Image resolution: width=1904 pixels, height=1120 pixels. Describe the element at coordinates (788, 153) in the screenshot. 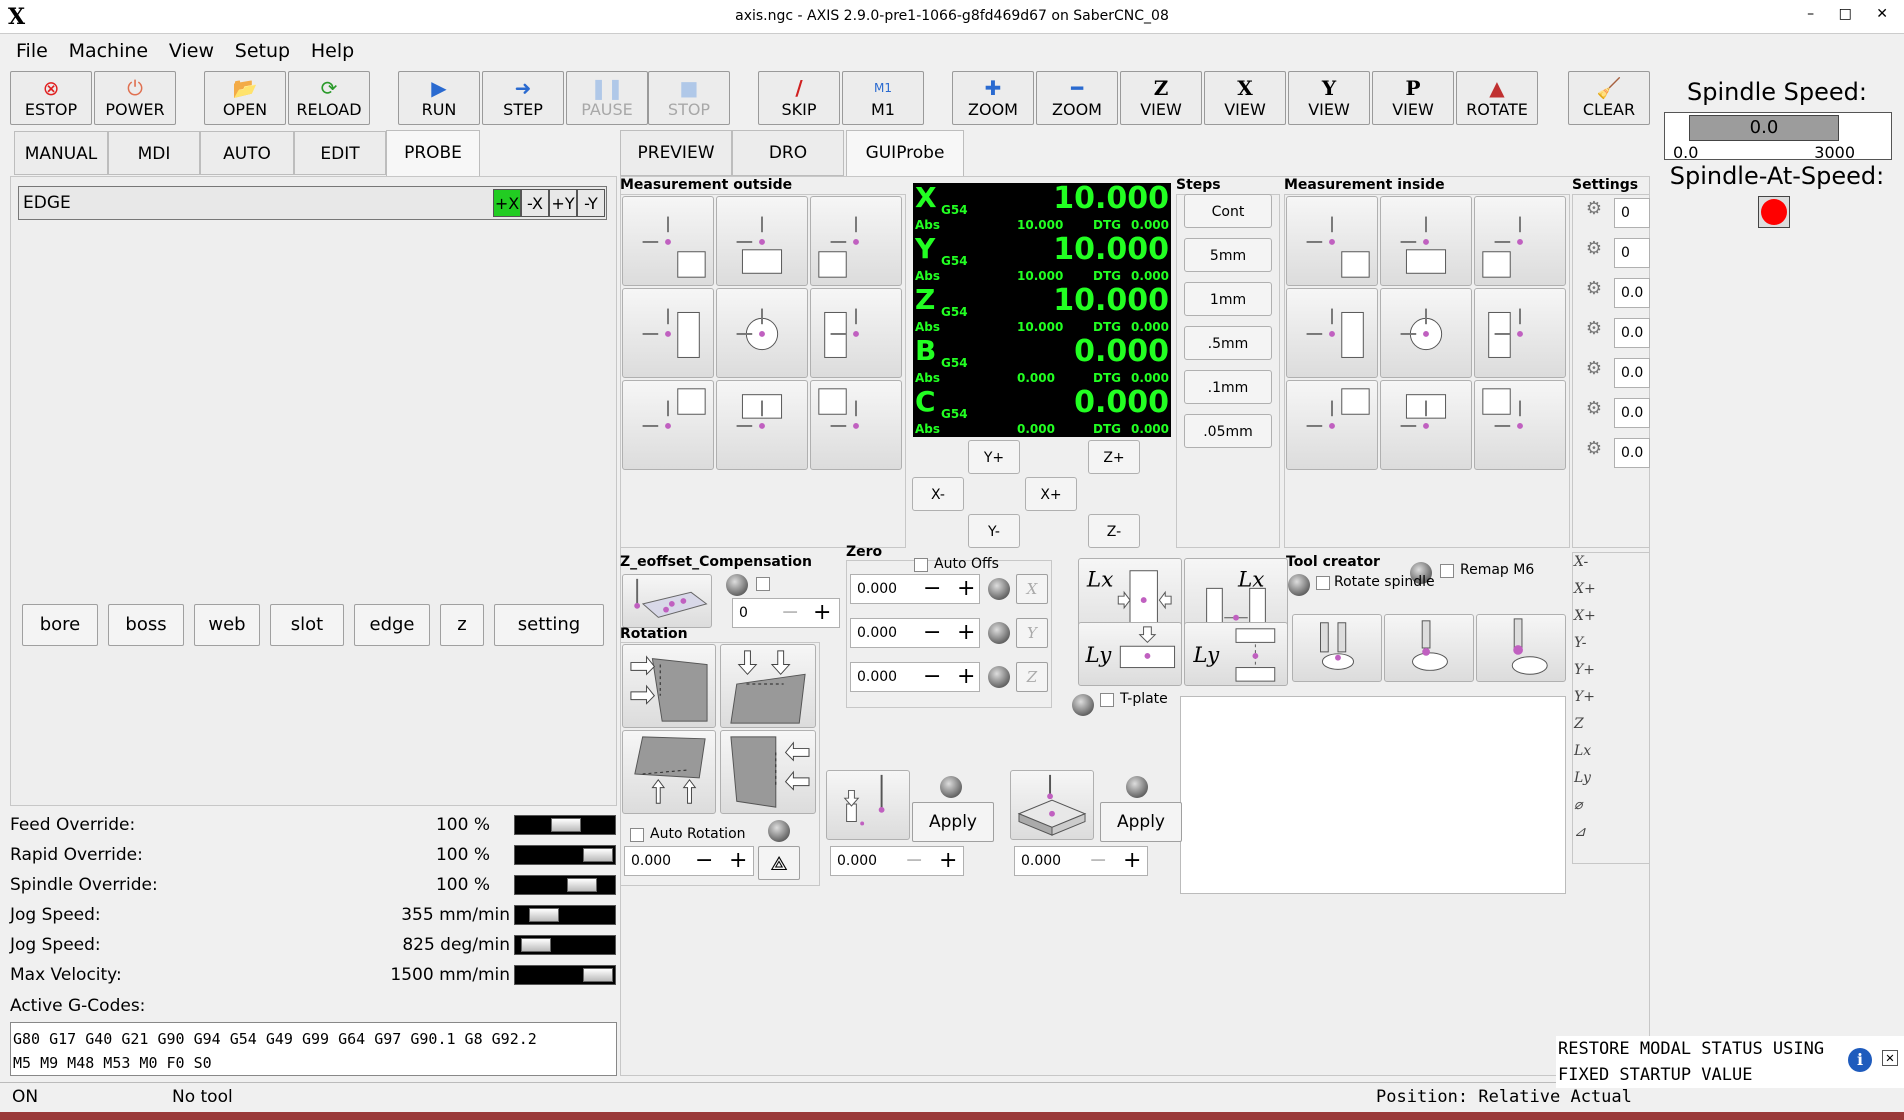

I see `tab-dro: DRO` at that location.